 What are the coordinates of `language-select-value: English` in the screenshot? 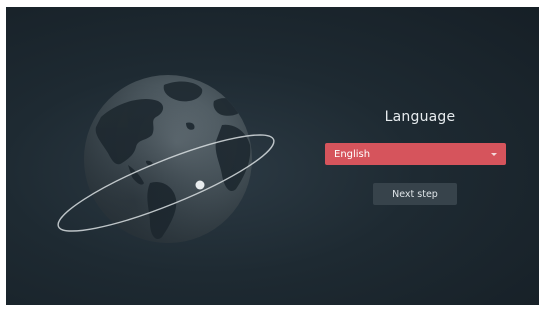 It's located at (352, 154).